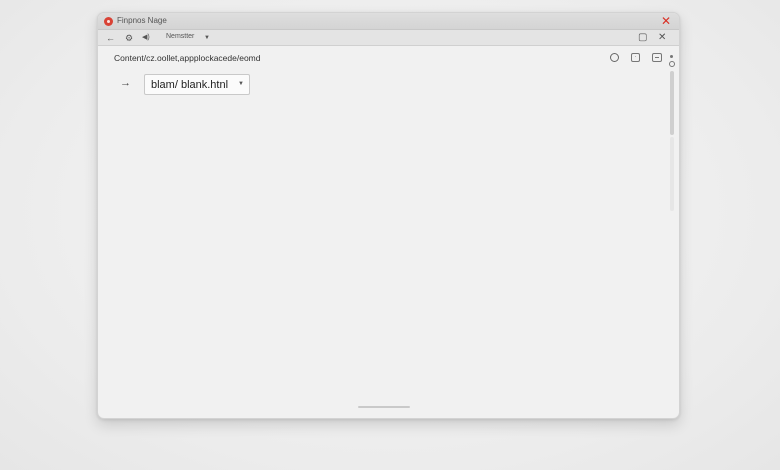 The width and height of the screenshot is (780, 470). What do you see at coordinates (190, 85) in the screenshot?
I see `select-value: blam/ blank.htnl` at bounding box center [190, 85].